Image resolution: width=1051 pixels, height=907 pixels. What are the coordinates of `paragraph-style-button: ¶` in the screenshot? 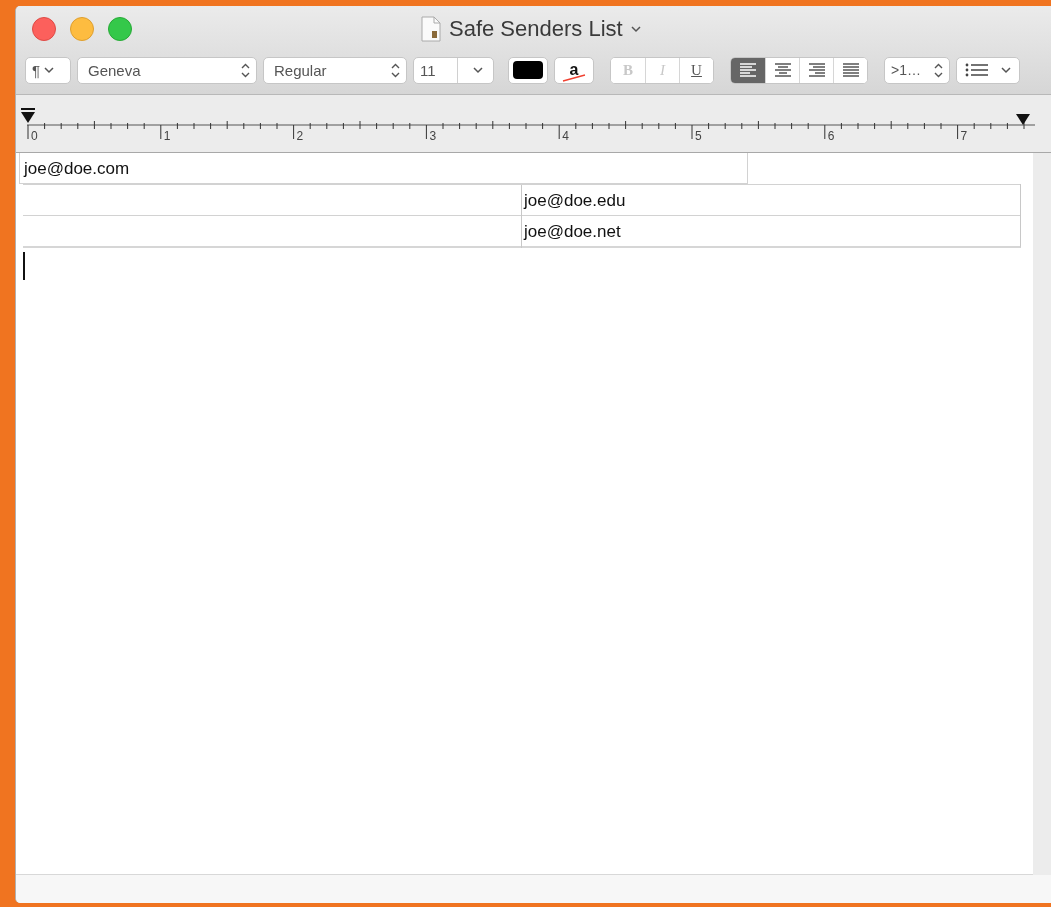 It's located at (48, 70).